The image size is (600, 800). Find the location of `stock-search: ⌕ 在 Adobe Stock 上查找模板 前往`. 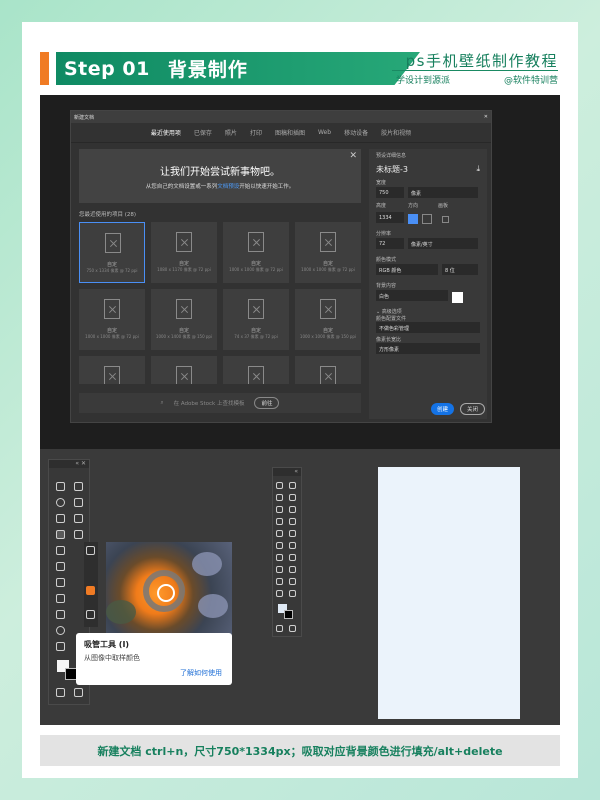

stock-search: ⌕ 在 Adobe Stock 上查找模板 前往 is located at coordinates (220, 403).